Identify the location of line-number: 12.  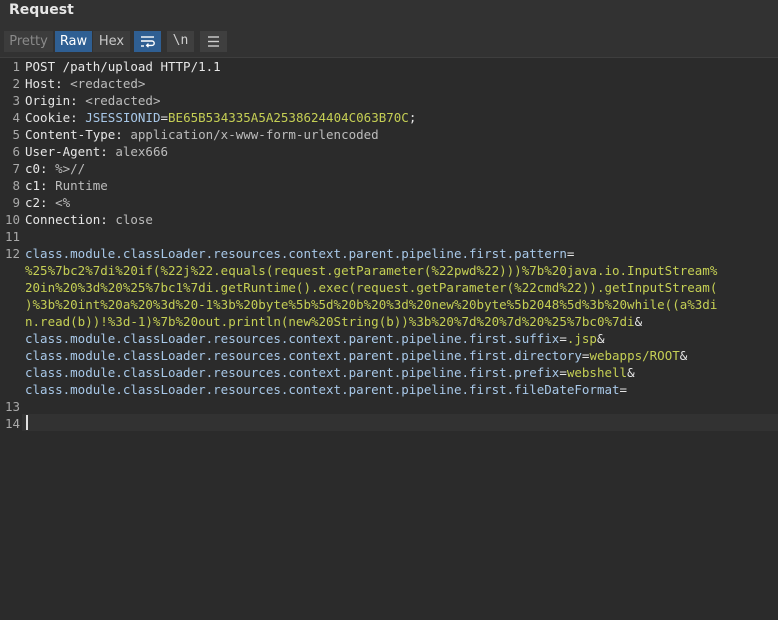
(12, 253).